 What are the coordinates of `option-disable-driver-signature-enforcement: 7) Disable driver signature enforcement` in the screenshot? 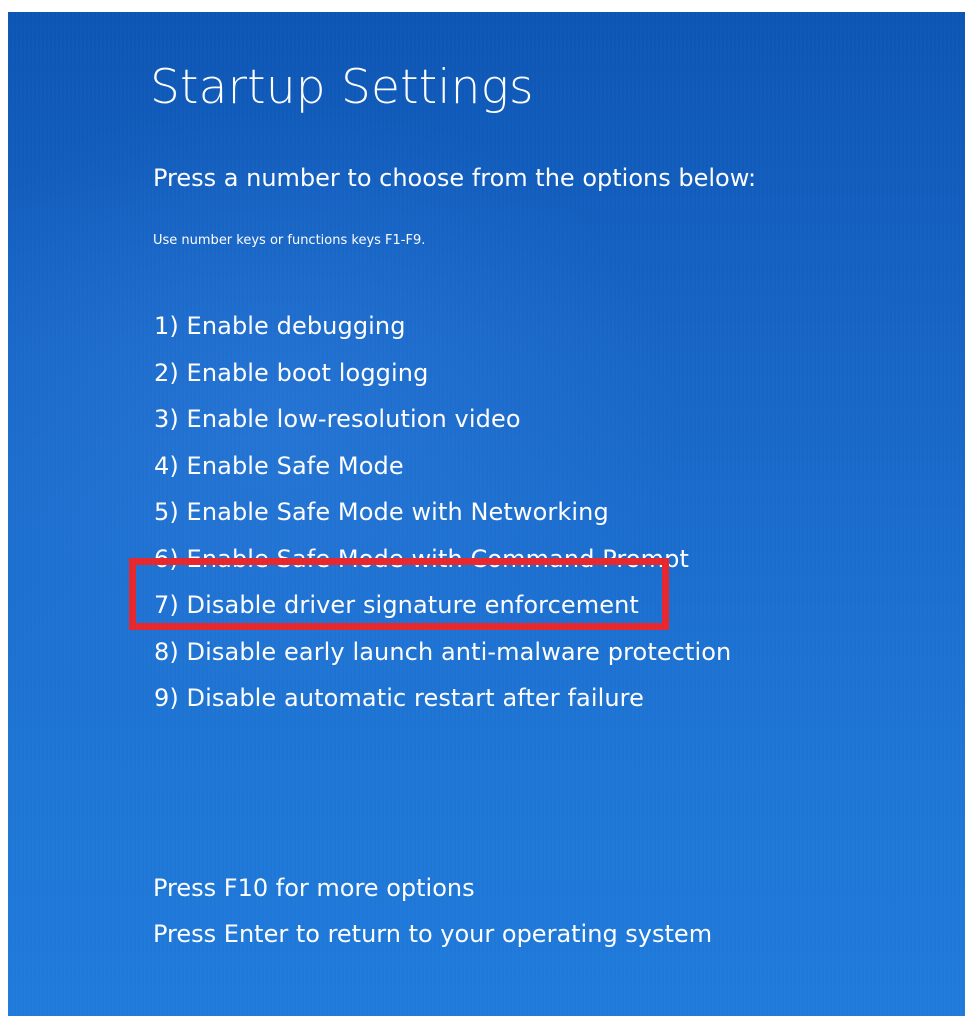 It's located at (442, 612).